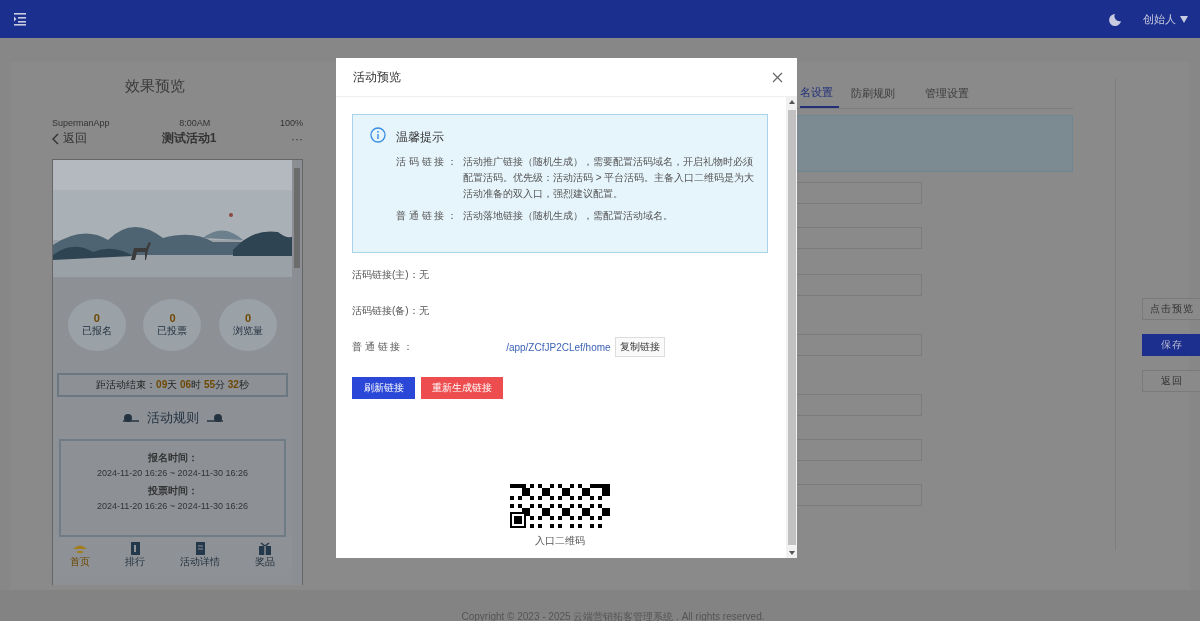  I want to click on status-time: 8:00AM, so click(195, 123).